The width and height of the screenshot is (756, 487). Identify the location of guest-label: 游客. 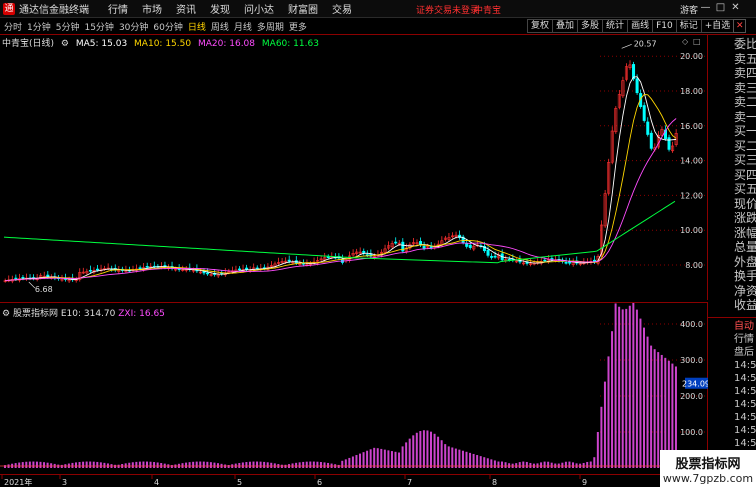
(689, 9).